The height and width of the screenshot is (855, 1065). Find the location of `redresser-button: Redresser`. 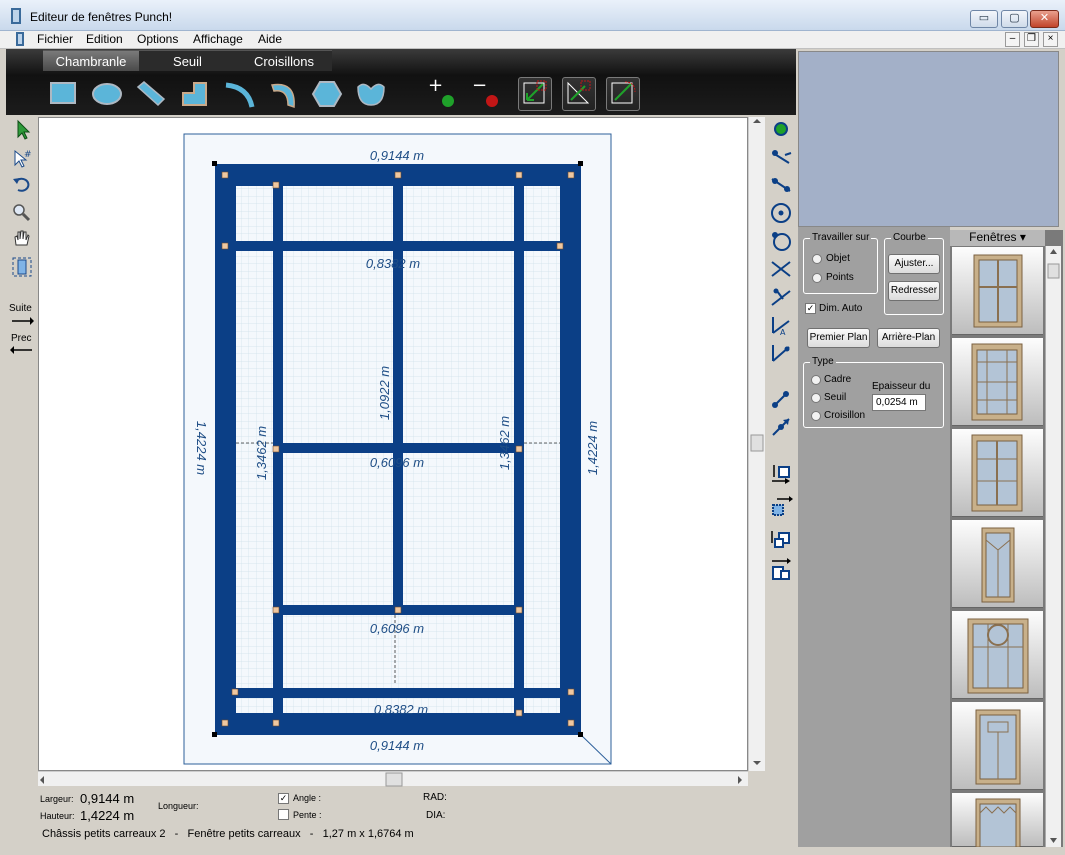

redresser-button: Redresser is located at coordinates (914, 291).